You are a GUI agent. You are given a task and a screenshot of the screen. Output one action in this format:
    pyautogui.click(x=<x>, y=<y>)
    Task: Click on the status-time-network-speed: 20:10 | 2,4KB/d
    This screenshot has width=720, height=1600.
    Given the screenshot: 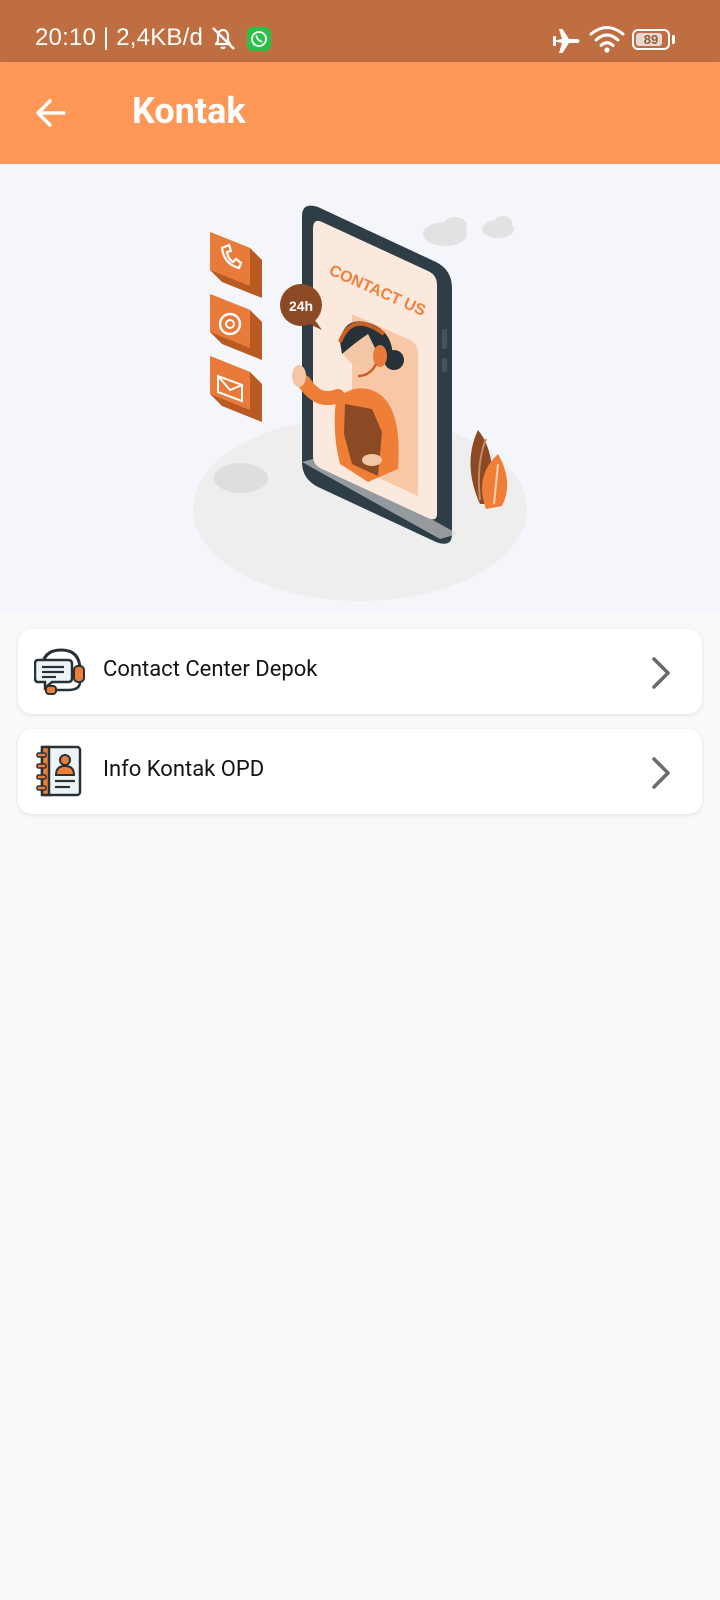 What is the action you would take?
    pyautogui.click(x=119, y=37)
    